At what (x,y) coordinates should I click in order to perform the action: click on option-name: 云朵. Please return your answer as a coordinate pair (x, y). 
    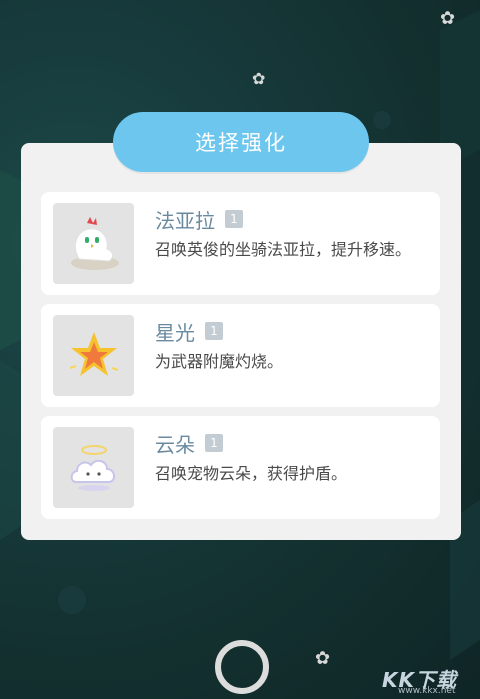
    Looking at the image, I should click on (175, 444).